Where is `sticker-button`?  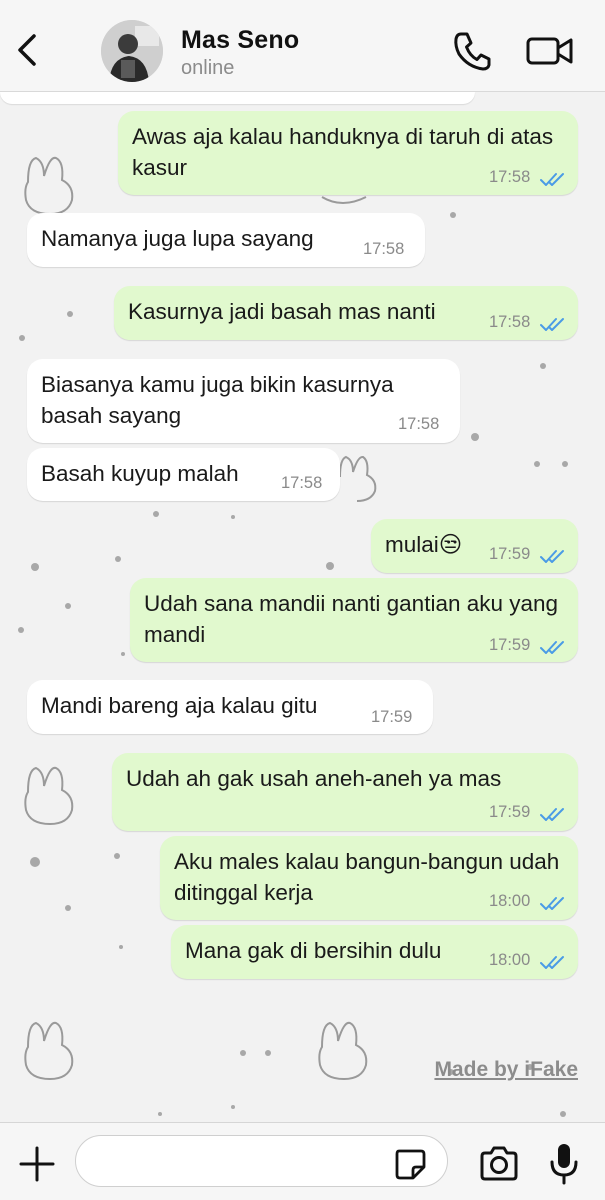 sticker-button is located at coordinates (410, 1164).